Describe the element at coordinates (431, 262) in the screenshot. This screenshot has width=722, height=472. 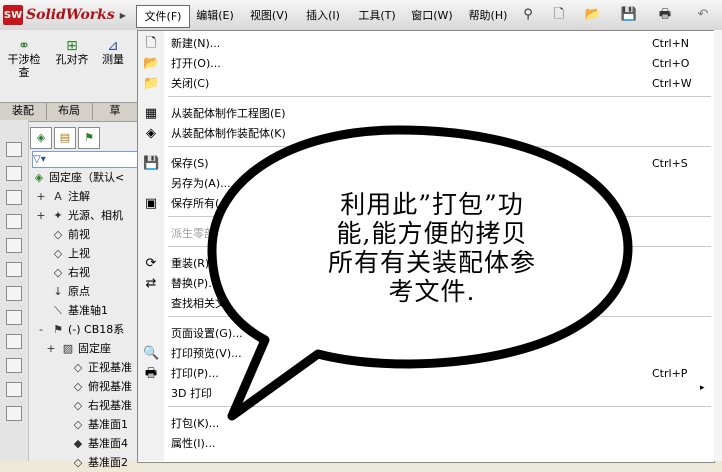
I see `callout-line: 所有有关装配体参` at that location.